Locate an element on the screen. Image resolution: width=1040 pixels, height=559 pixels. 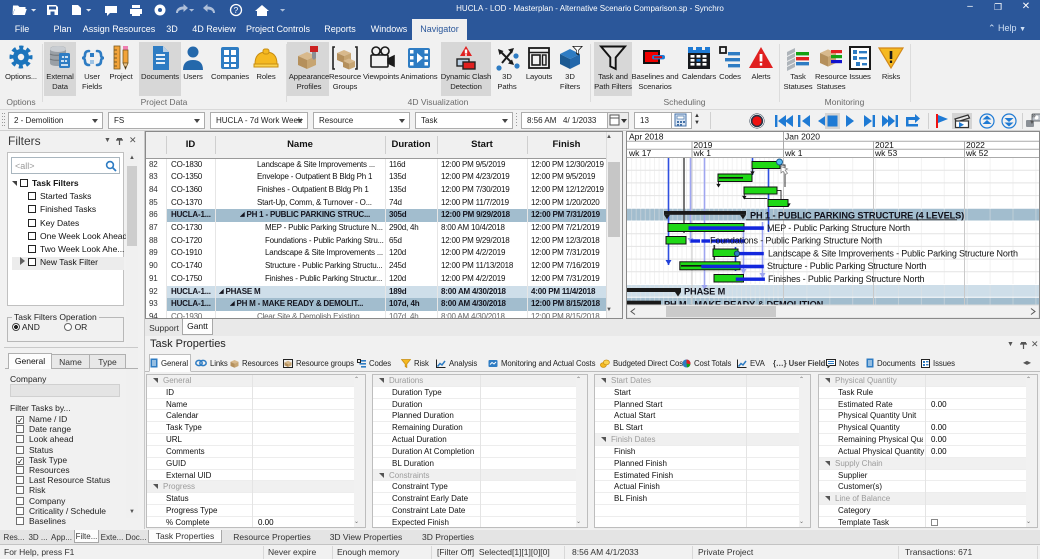
svg-text:MEP - Public Parking Structure: MEP - Public Parking Structure North is located at coordinates (838, 228).